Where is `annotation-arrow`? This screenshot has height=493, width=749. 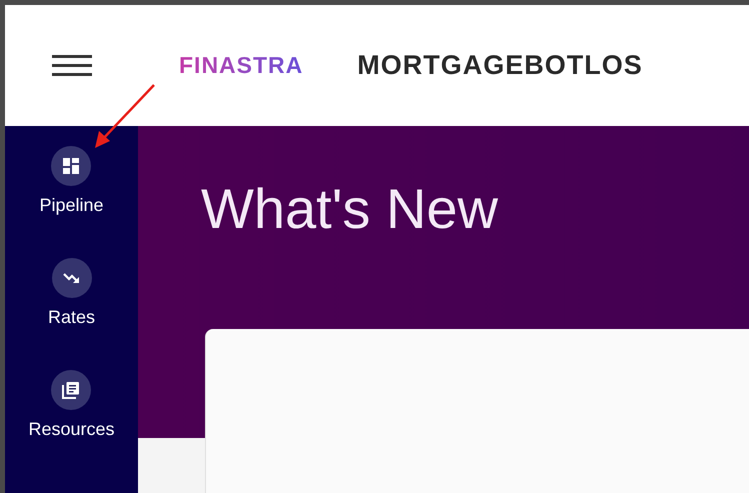
annotation-arrow is located at coordinates (125, 116).